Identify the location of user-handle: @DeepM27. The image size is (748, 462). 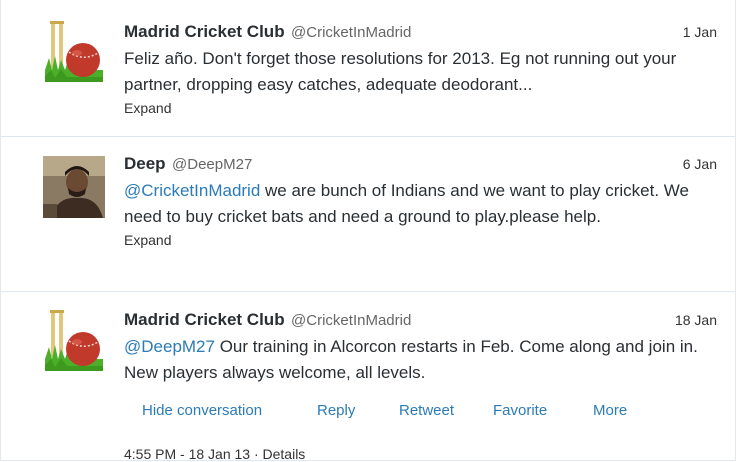
(212, 164).